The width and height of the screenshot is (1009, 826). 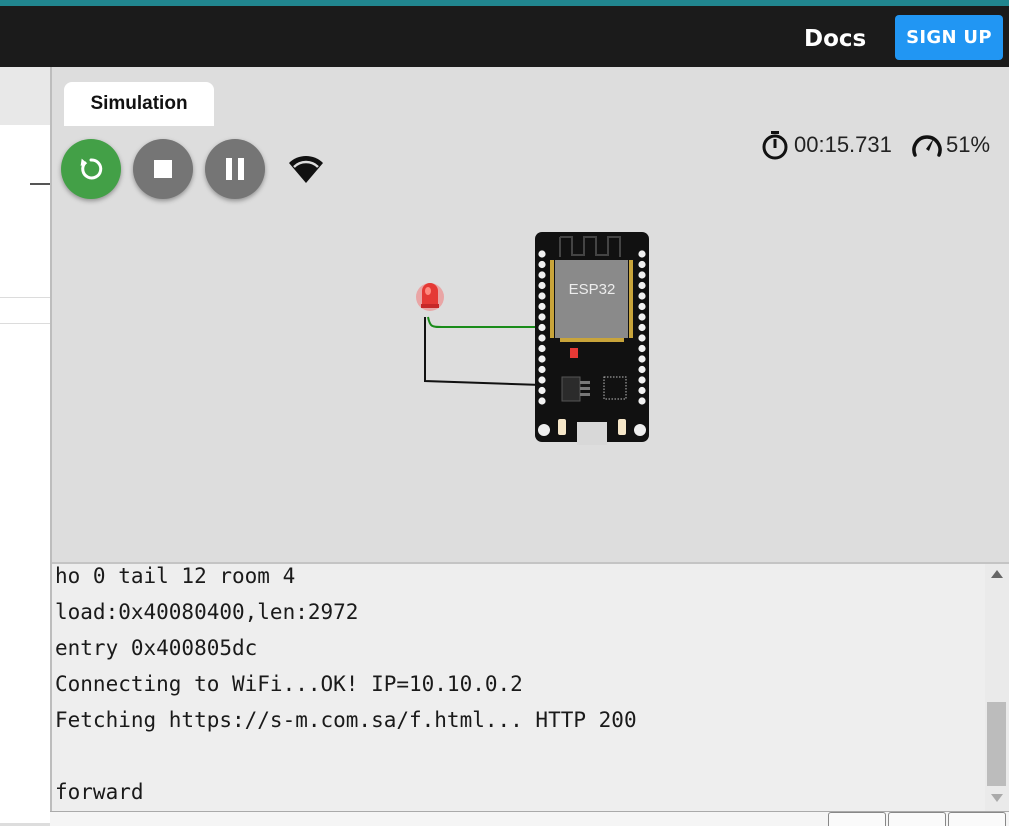 I want to click on serial-scrollbar, so click(x=997, y=687).